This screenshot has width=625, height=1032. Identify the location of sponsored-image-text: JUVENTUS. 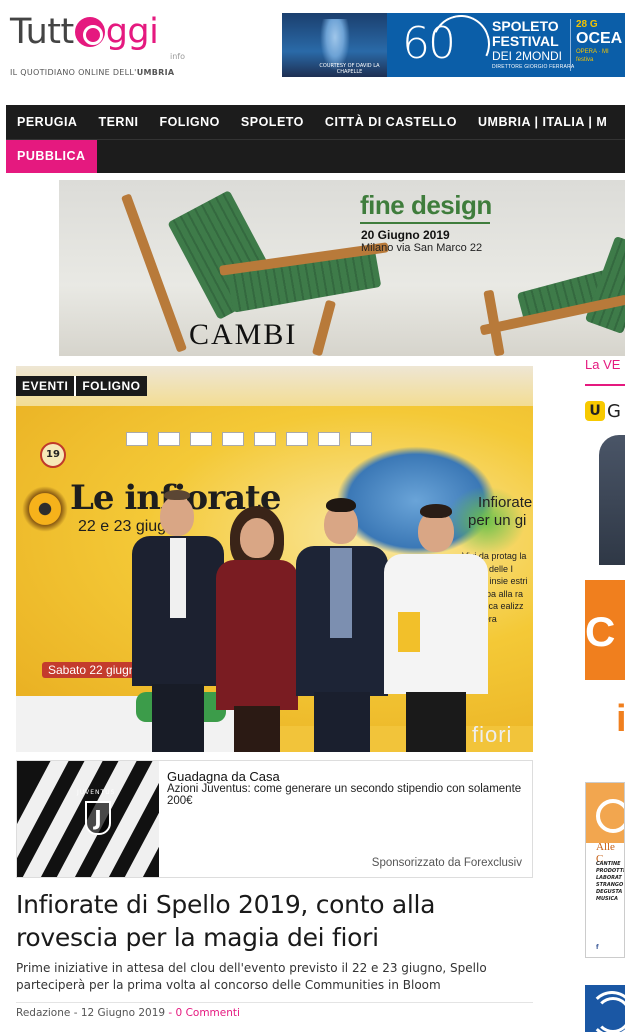
(96, 792).